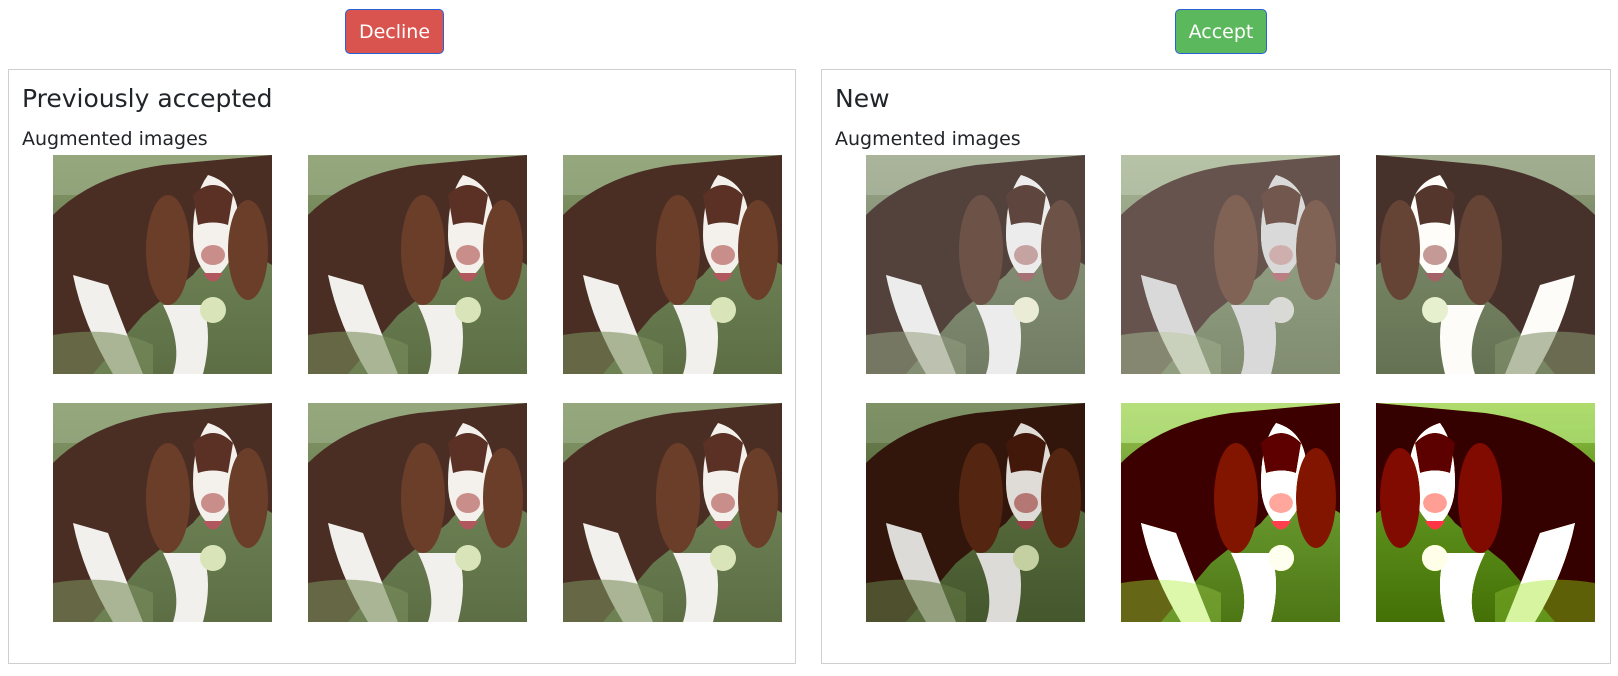 Image resolution: width=1618 pixels, height=676 pixels. I want to click on panel-title: Previously accepted, so click(147, 98).